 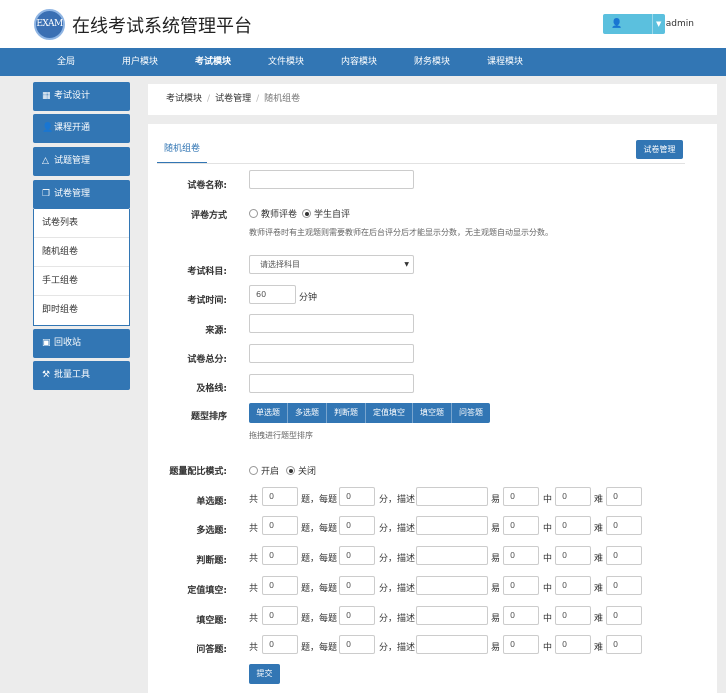 I want to click on submenu-paper-list: 试卷列表, so click(x=81, y=223).